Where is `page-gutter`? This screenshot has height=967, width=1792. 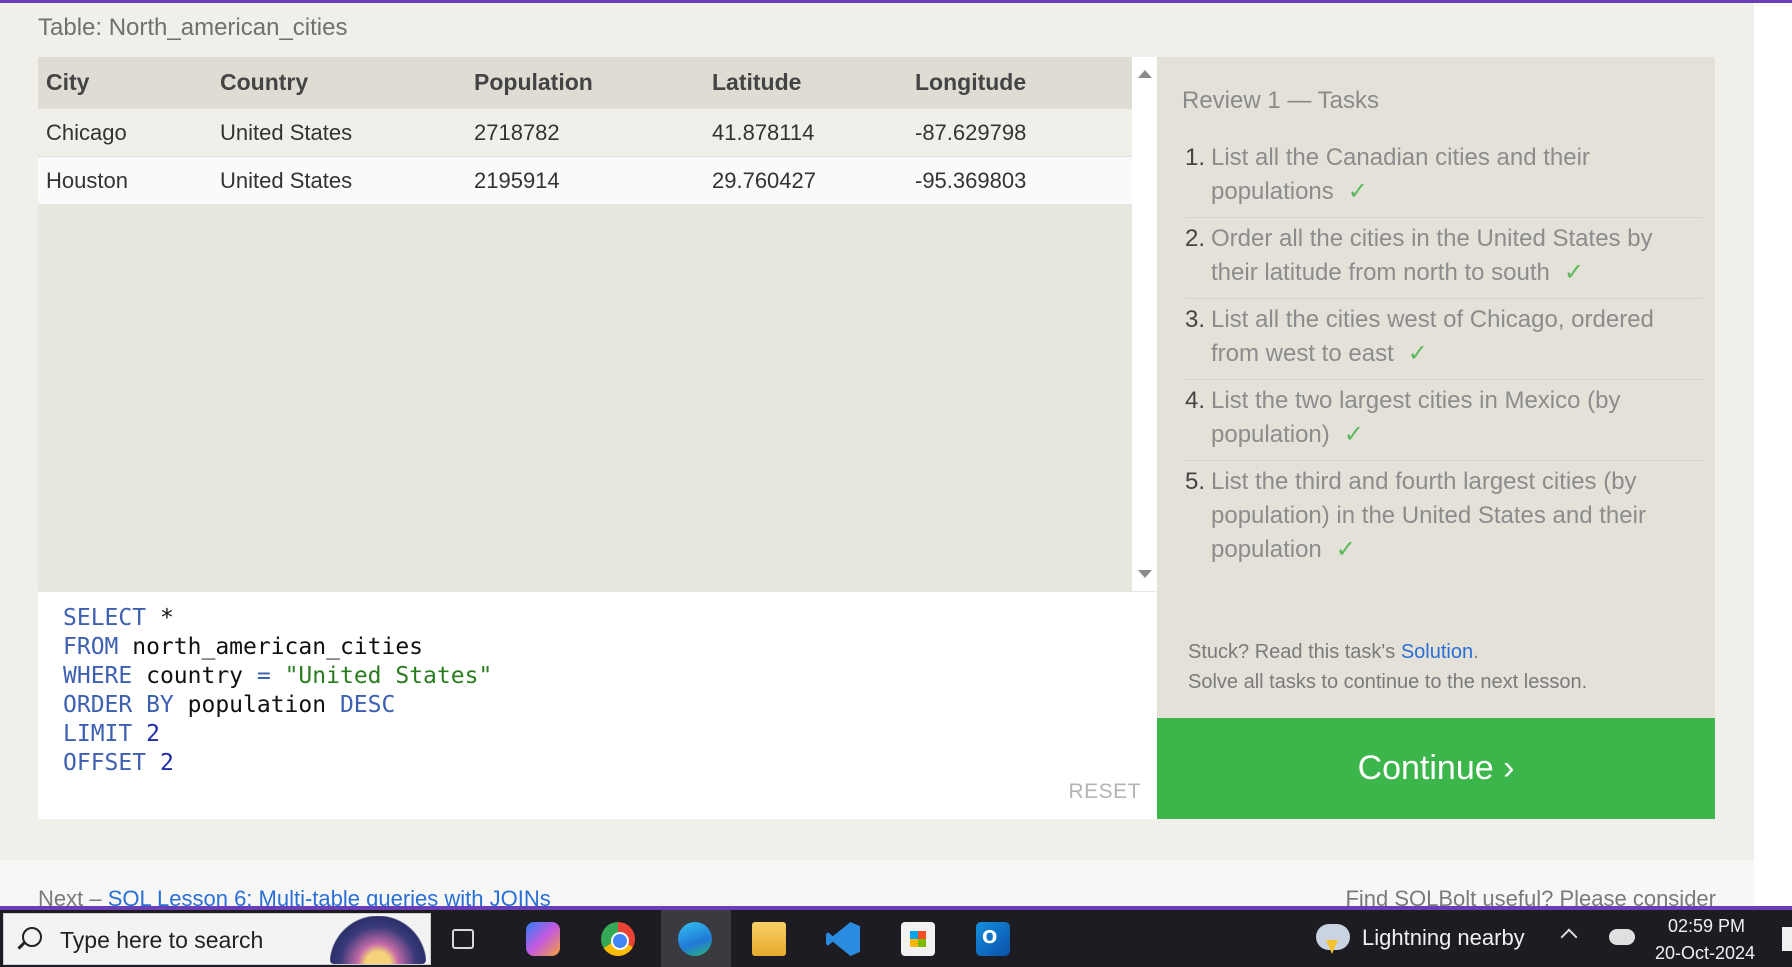
page-gutter is located at coordinates (1773, 456).